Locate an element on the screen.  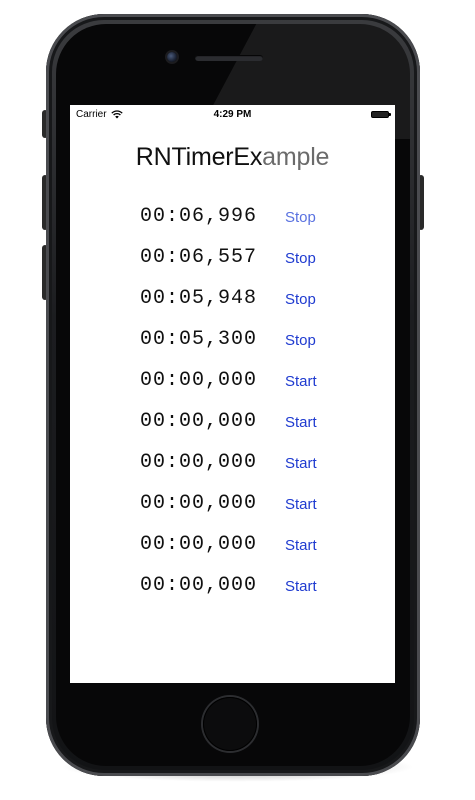
timer-row: 00:06,996 Stop is located at coordinates (232, 223).